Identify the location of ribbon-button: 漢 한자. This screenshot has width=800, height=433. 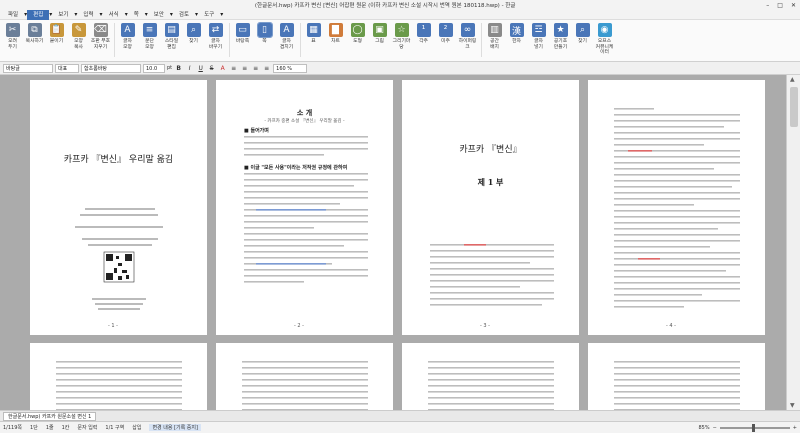
(516, 42).